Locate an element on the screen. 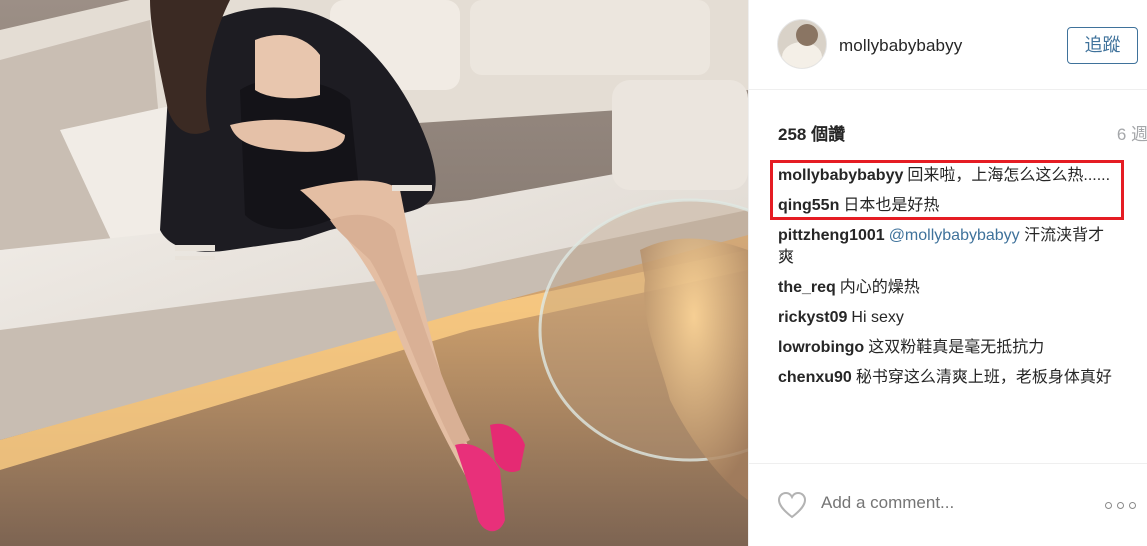 The image size is (1147, 546). comment-item: qing55n 日本也是好热 is located at coordinates (948, 206).